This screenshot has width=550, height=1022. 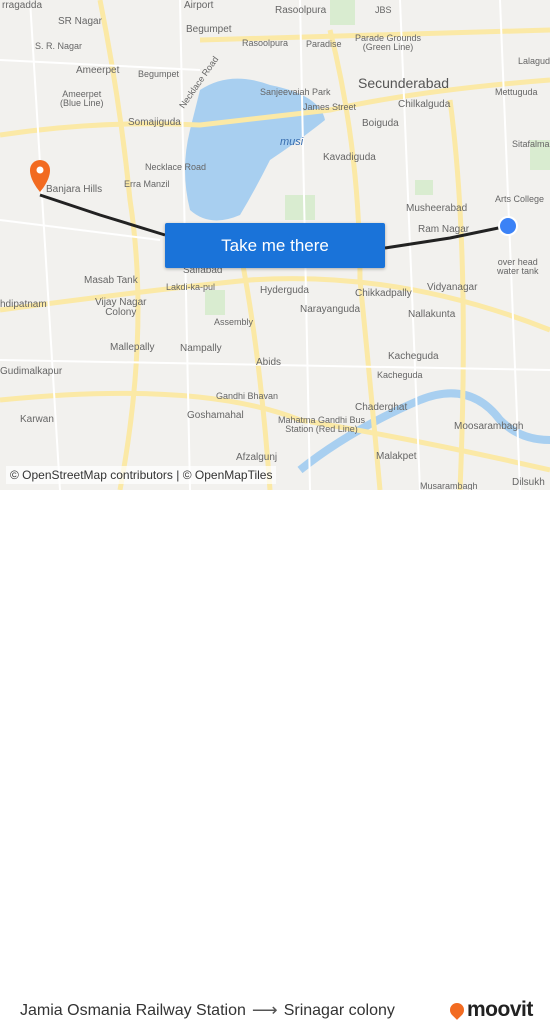 What do you see at coordinates (396, 456) in the screenshot?
I see `map-label: Malakpet` at bounding box center [396, 456].